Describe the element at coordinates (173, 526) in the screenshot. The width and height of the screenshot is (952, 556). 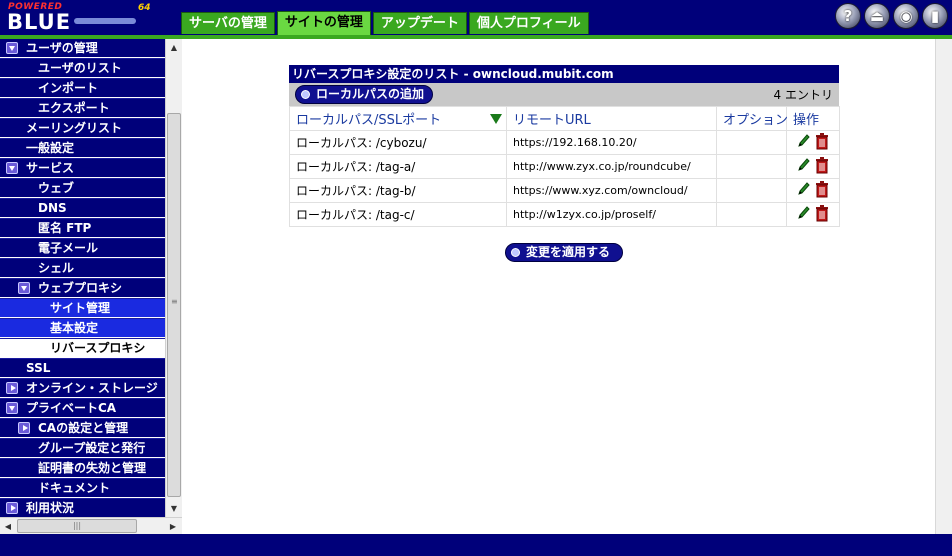
I see `scroll-right-arrow-icon: ▶` at that location.